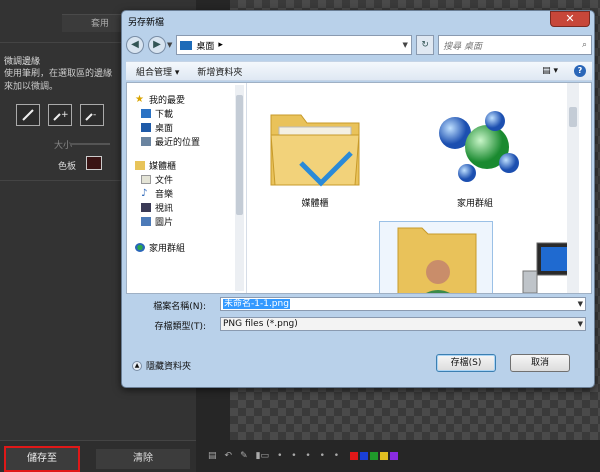 The image size is (600, 472). What do you see at coordinates (157, 127) in the screenshot?
I see `nav-desktop: 桌面` at bounding box center [157, 127].